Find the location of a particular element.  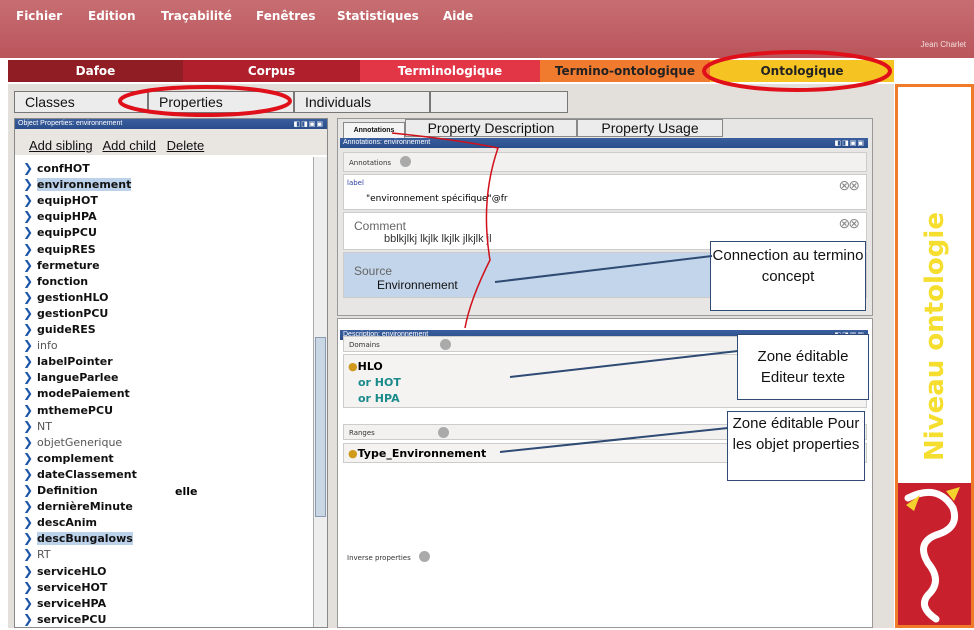

highlight-ontologique is located at coordinates (797, 71).